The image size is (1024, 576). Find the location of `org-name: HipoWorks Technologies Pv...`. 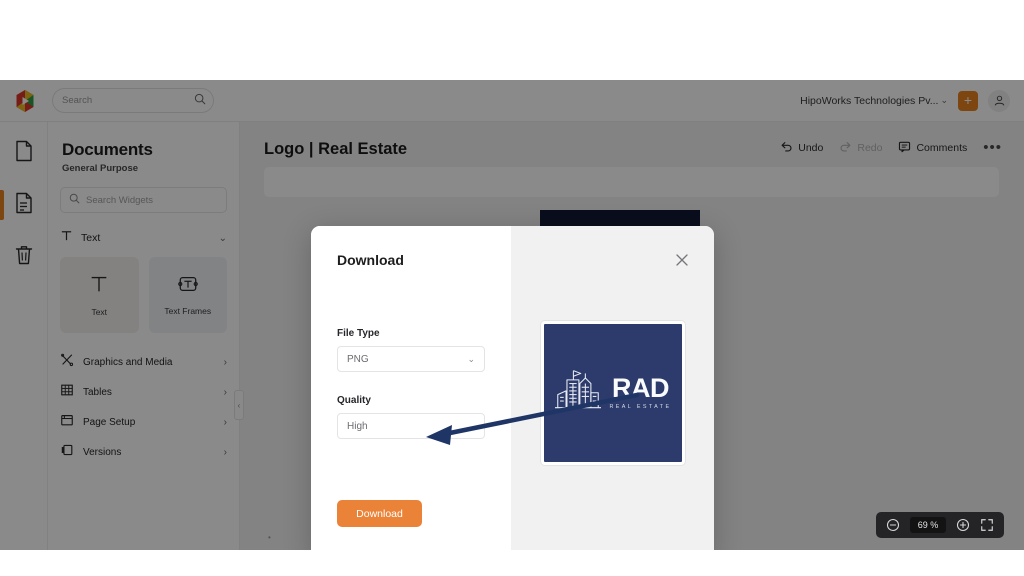

org-name: HipoWorks Technologies Pv... is located at coordinates (869, 100).